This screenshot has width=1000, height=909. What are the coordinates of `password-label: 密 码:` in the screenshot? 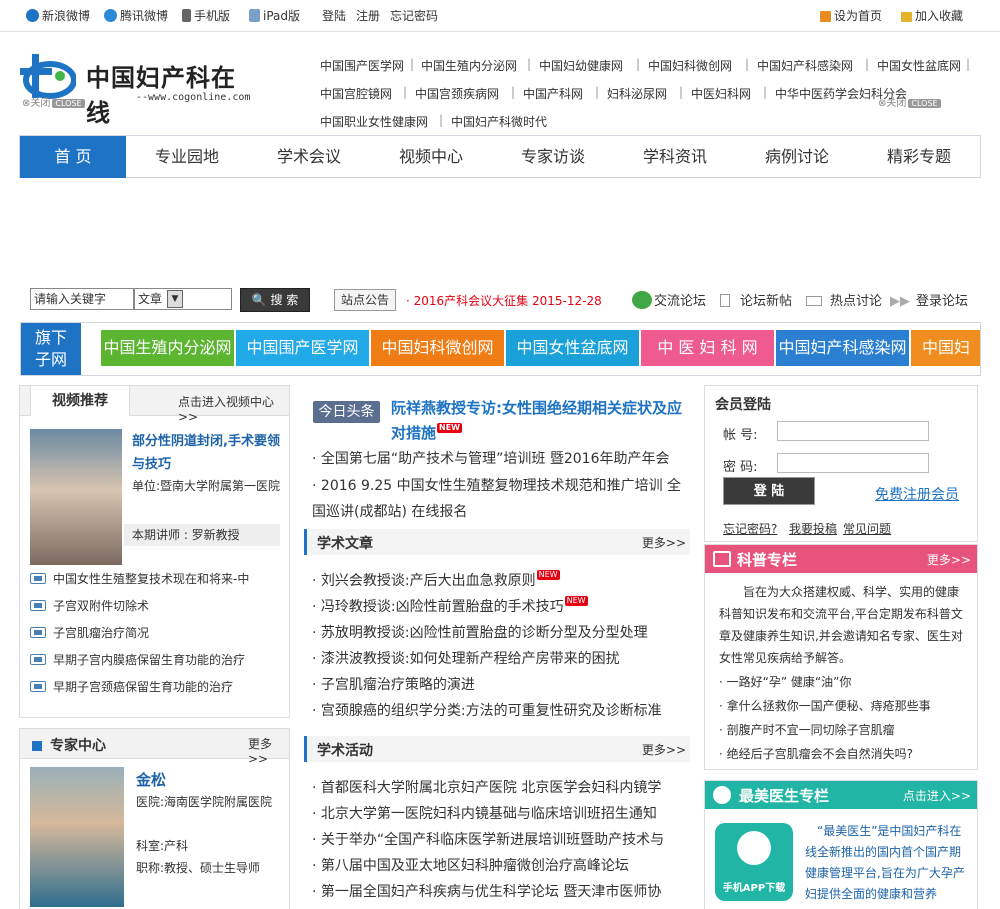 It's located at (740, 467).